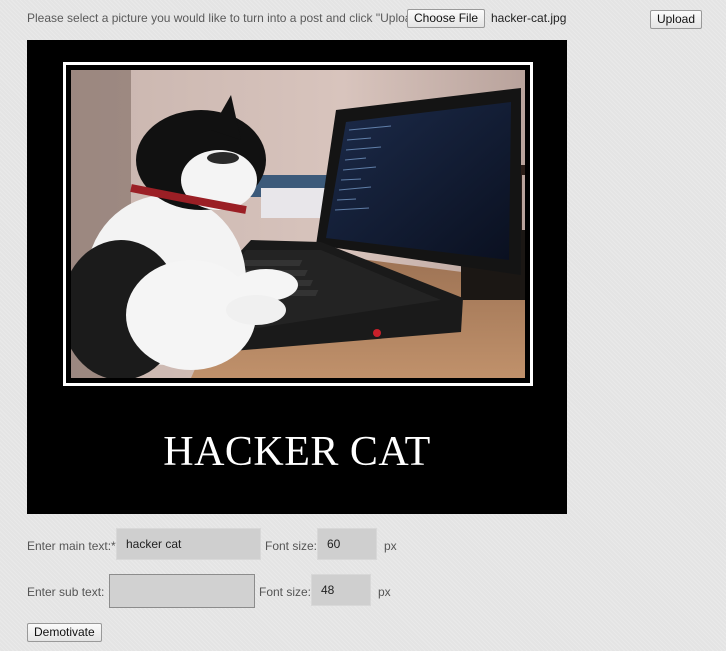 The image size is (726, 651). I want to click on main-text-input, so click(188, 544).